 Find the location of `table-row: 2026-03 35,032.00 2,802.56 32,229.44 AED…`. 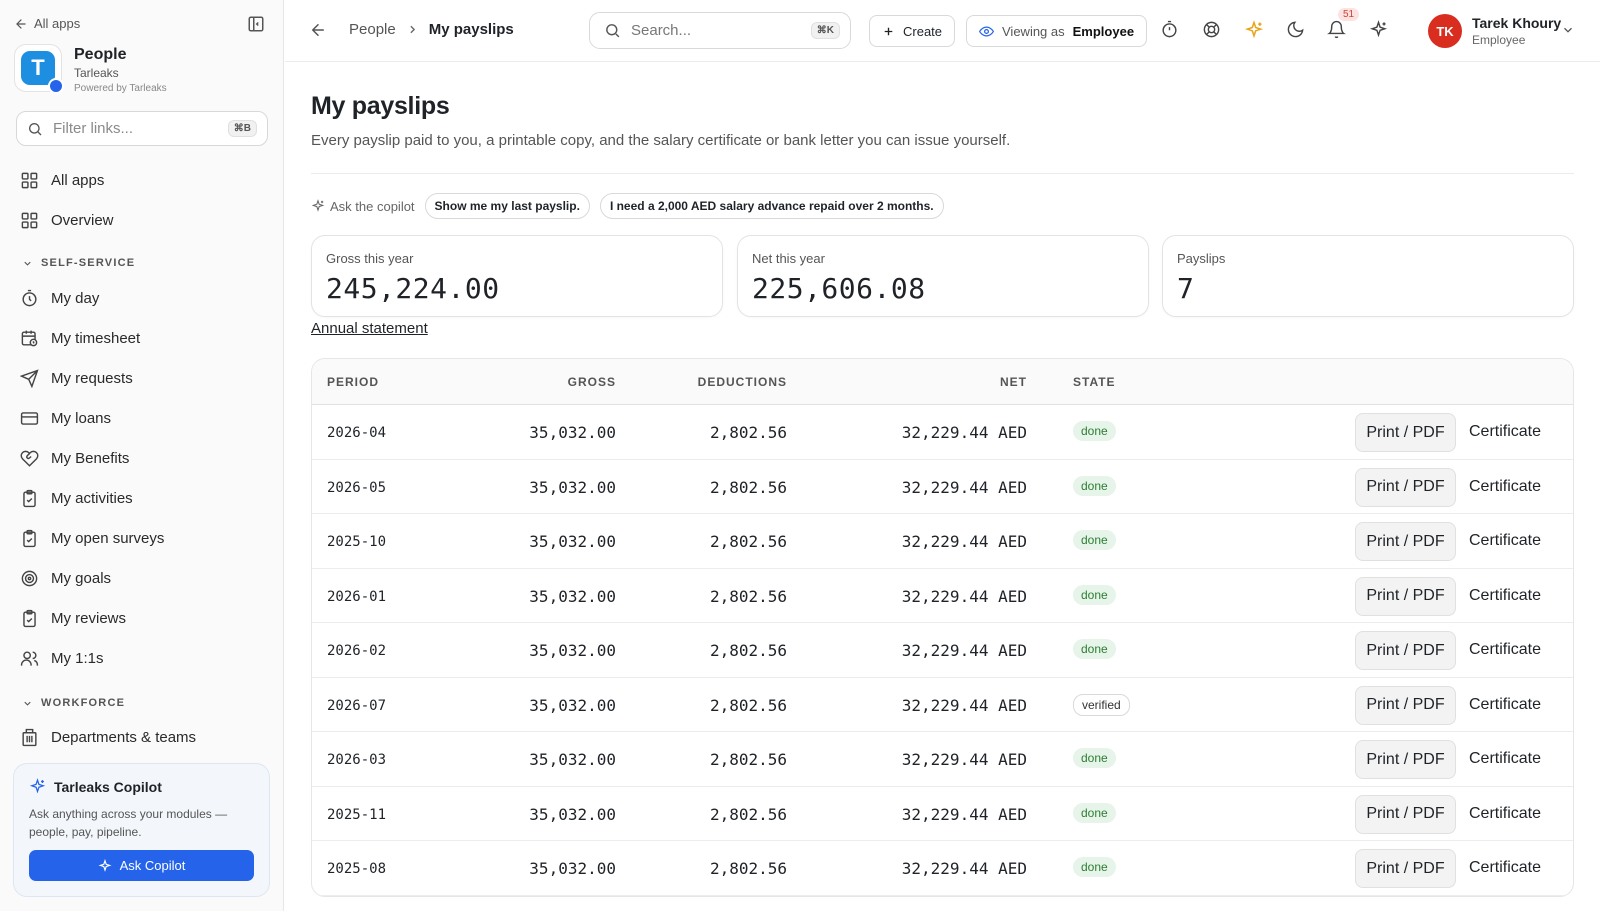

table-row: 2026-03 35,032.00 2,802.56 32,229.44 AED… is located at coordinates (942, 759).